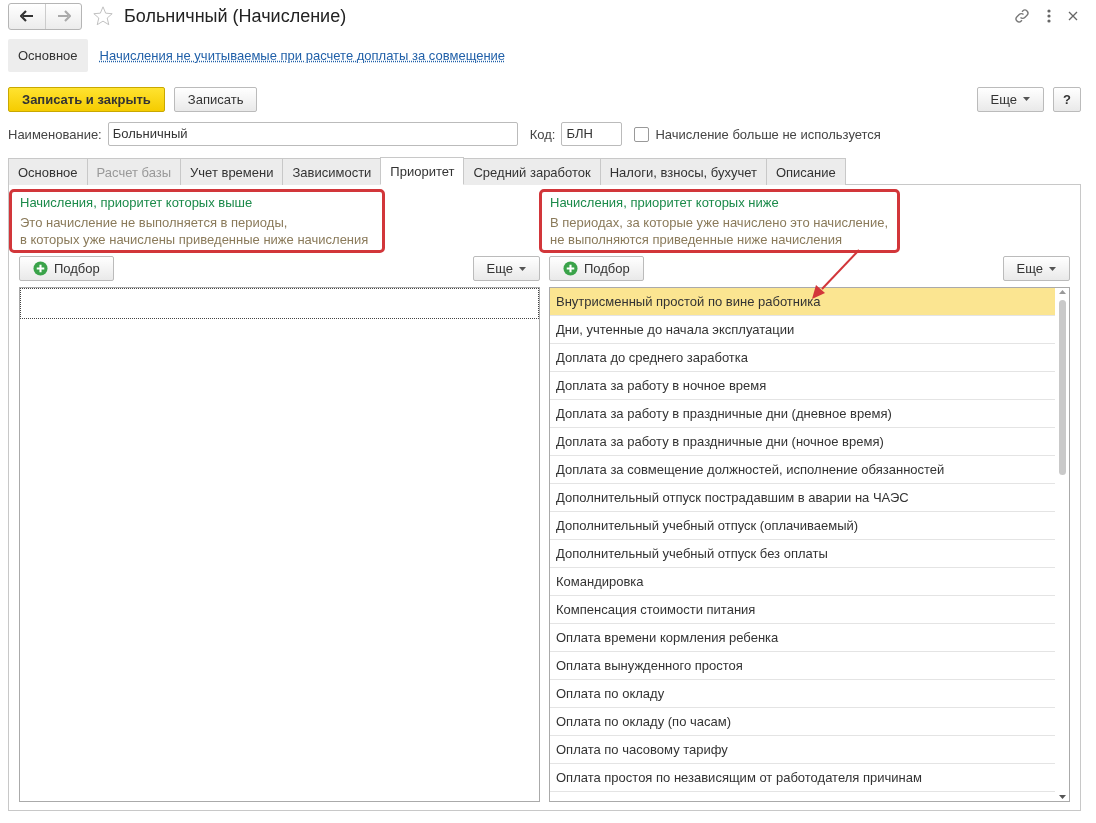 The height and width of the screenshot is (823, 1096). Describe the element at coordinates (1062, 292) in the screenshot. I see `scroll-up-icon` at that location.